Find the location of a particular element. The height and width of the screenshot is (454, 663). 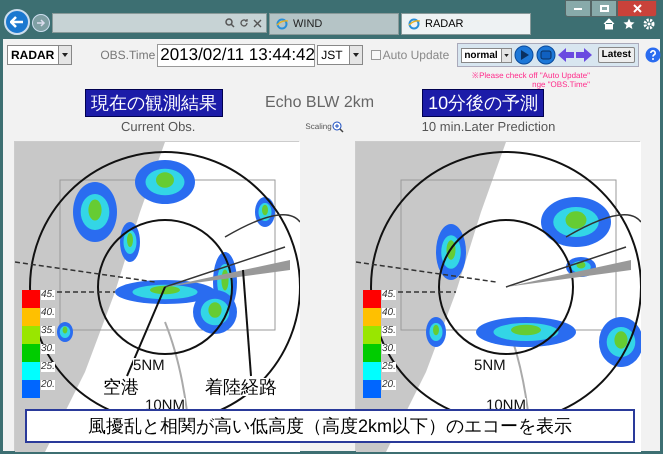

obs-time-field: 2013/02/11 13:44:42 is located at coordinates (236, 55).